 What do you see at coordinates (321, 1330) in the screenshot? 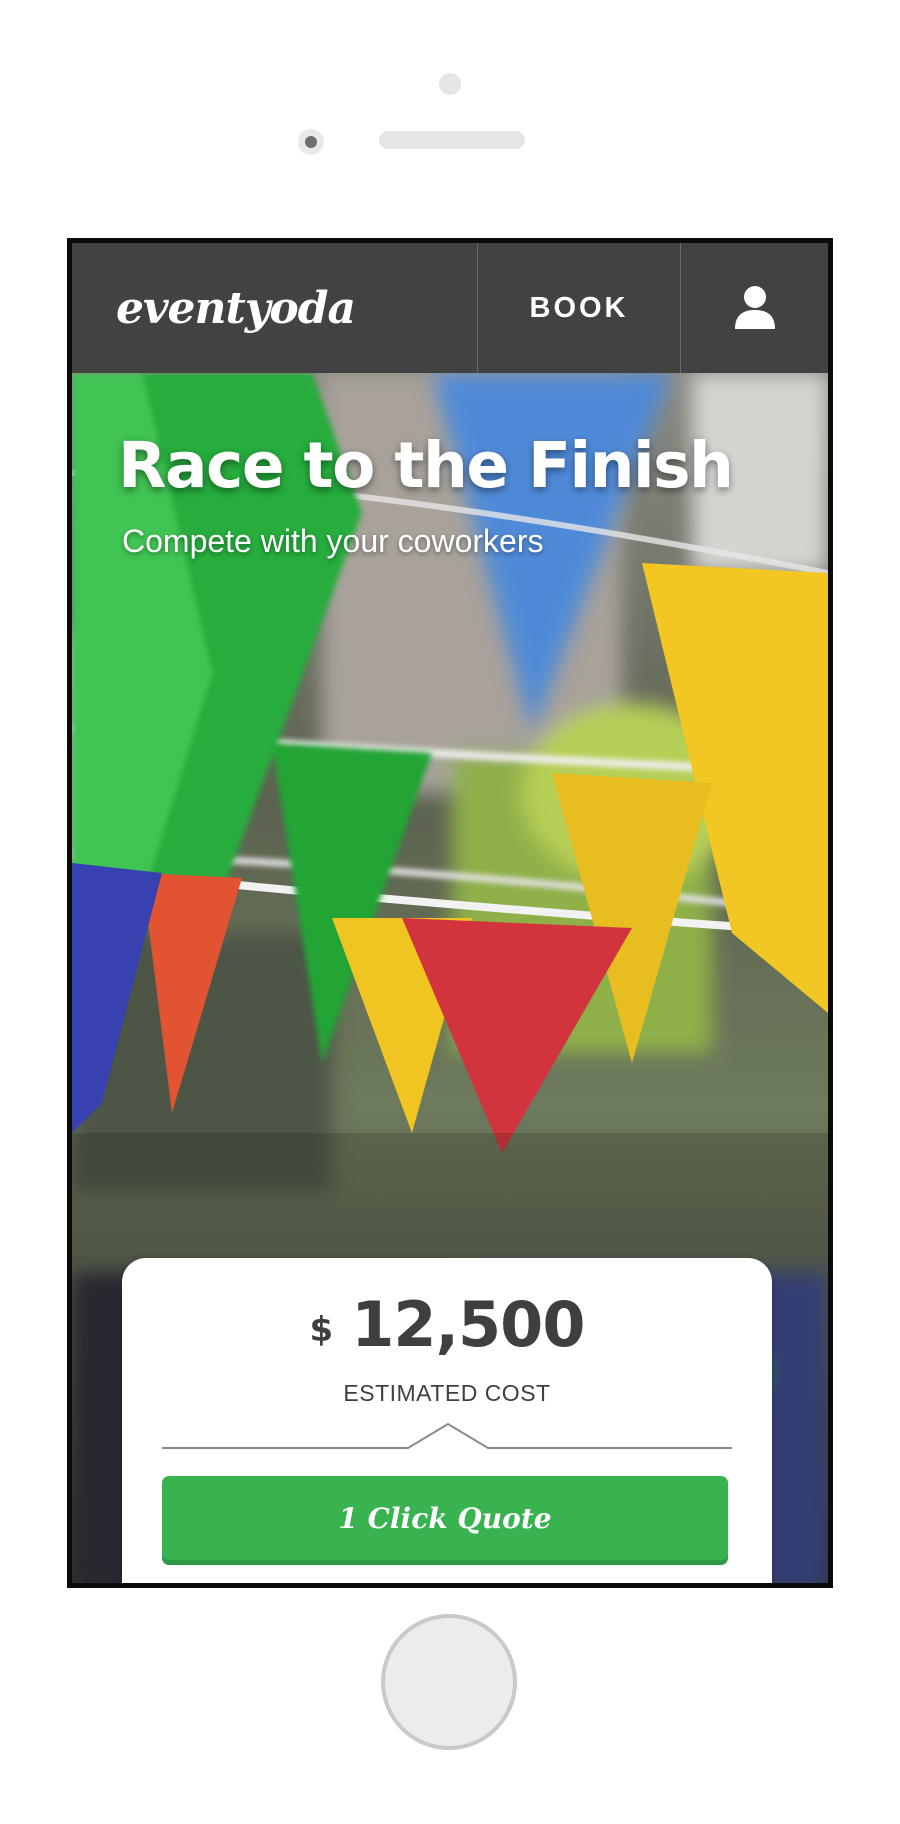
I see `currency-symbol: $` at bounding box center [321, 1330].